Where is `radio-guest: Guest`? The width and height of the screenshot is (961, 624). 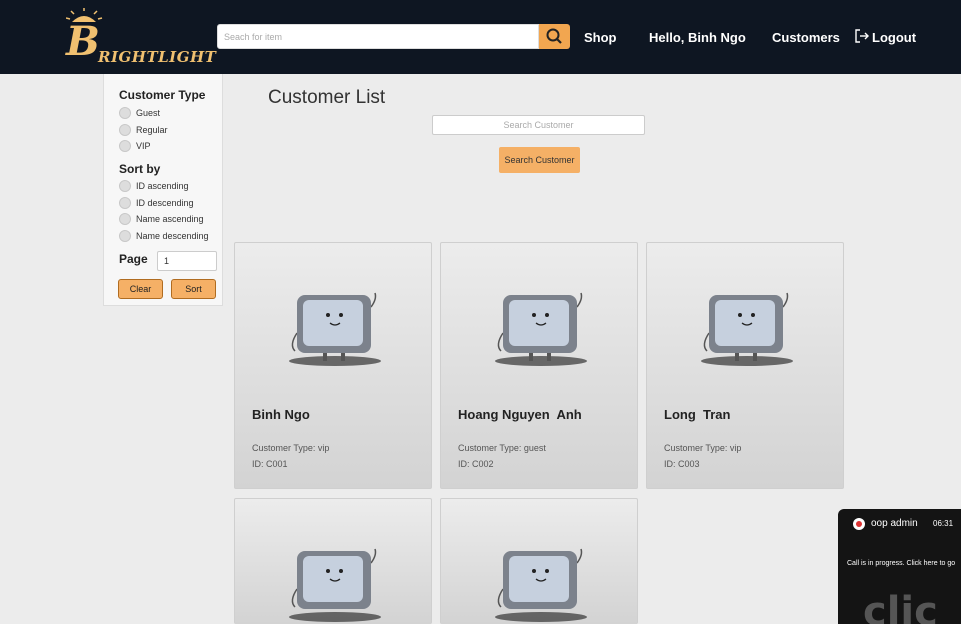
radio-guest: Guest is located at coordinates (139, 113).